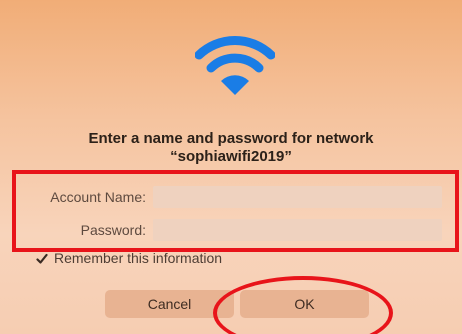  What do you see at coordinates (231, 156) in the screenshot?
I see `dialog-title-network-name: “sophiawifi2019”` at bounding box center [231, 156].